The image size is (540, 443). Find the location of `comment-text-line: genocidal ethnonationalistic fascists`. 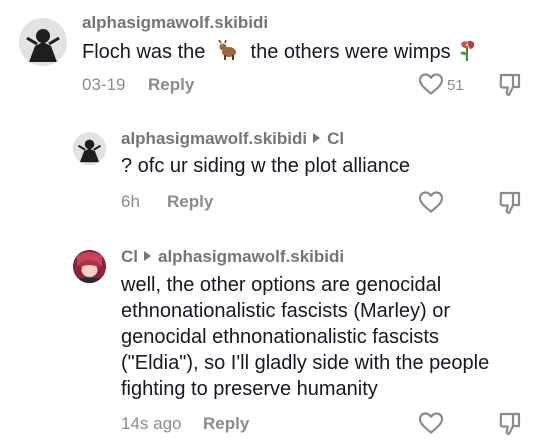

comment-text-line: genocidal ethnonationalistic fascists is located at coordinates (280, 337).